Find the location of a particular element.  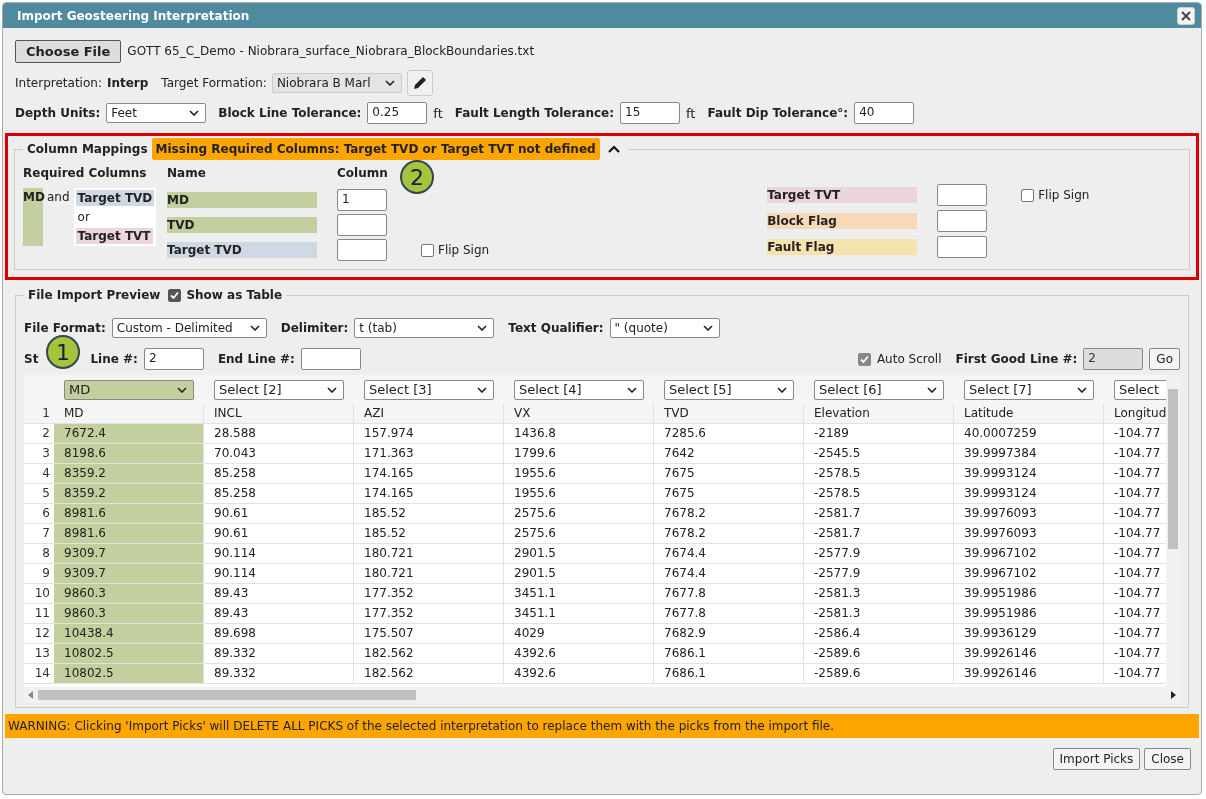

or-label: or is located at coordinates (83, 217).